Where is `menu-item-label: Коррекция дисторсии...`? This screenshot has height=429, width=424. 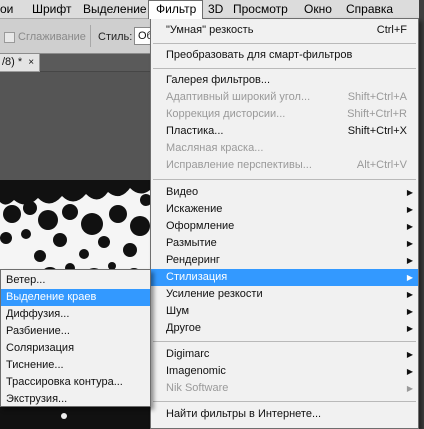 menu-item-label: Коррекция дисторсии... is located at coordinates (226, 114).